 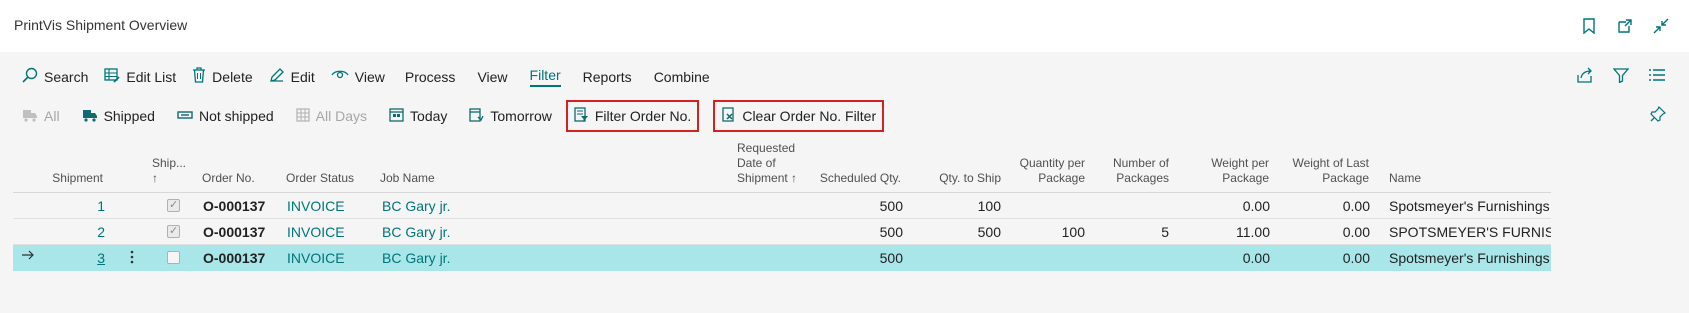 I want to click on all-days-button: All Days, so click(x=331, y=116).